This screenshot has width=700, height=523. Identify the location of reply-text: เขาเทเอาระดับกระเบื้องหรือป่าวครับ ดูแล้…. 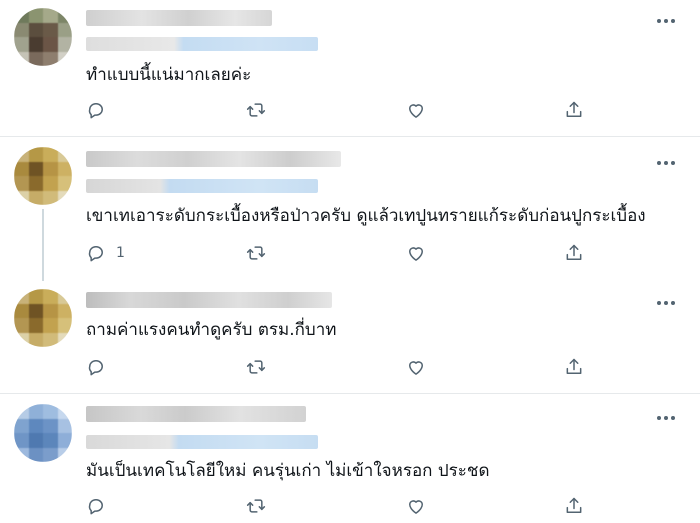
(366, 216).